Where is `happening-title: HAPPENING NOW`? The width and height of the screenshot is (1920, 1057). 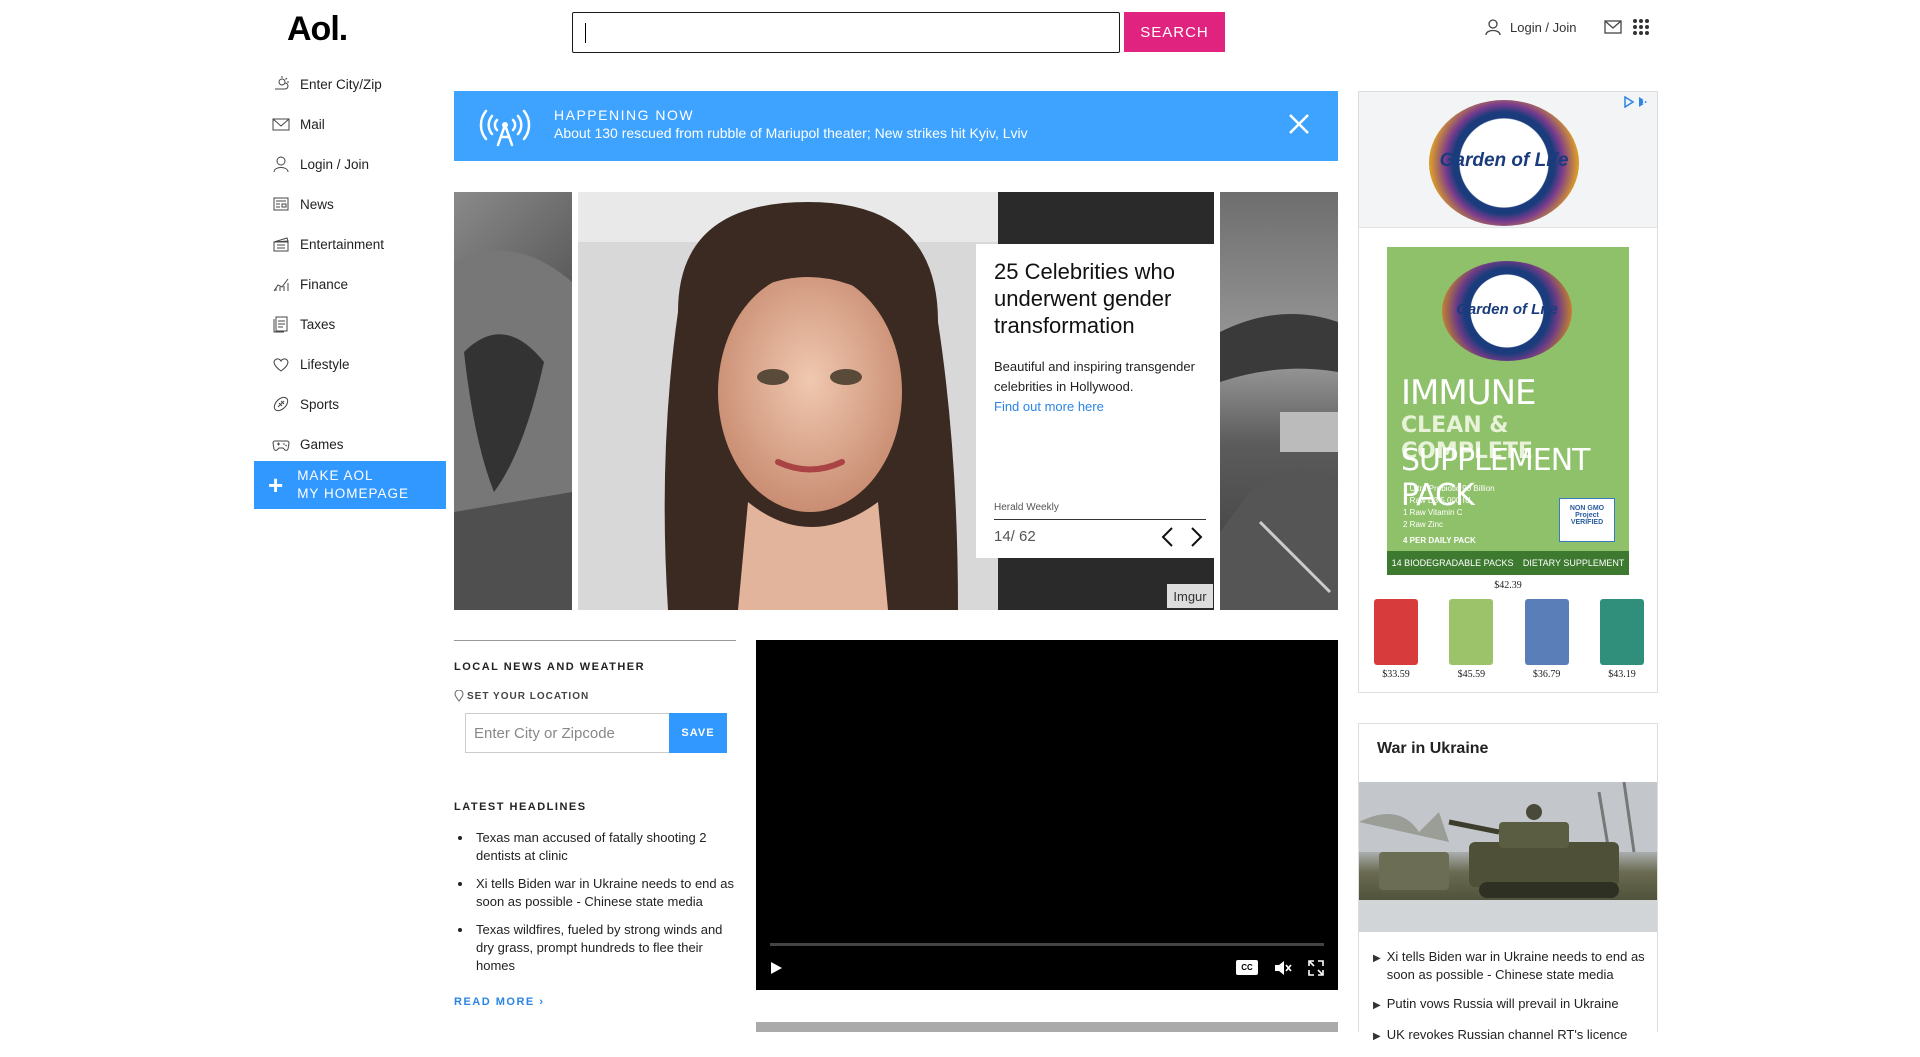 happening-title: HAPPENING NOW is located at coordinates (624, 115).